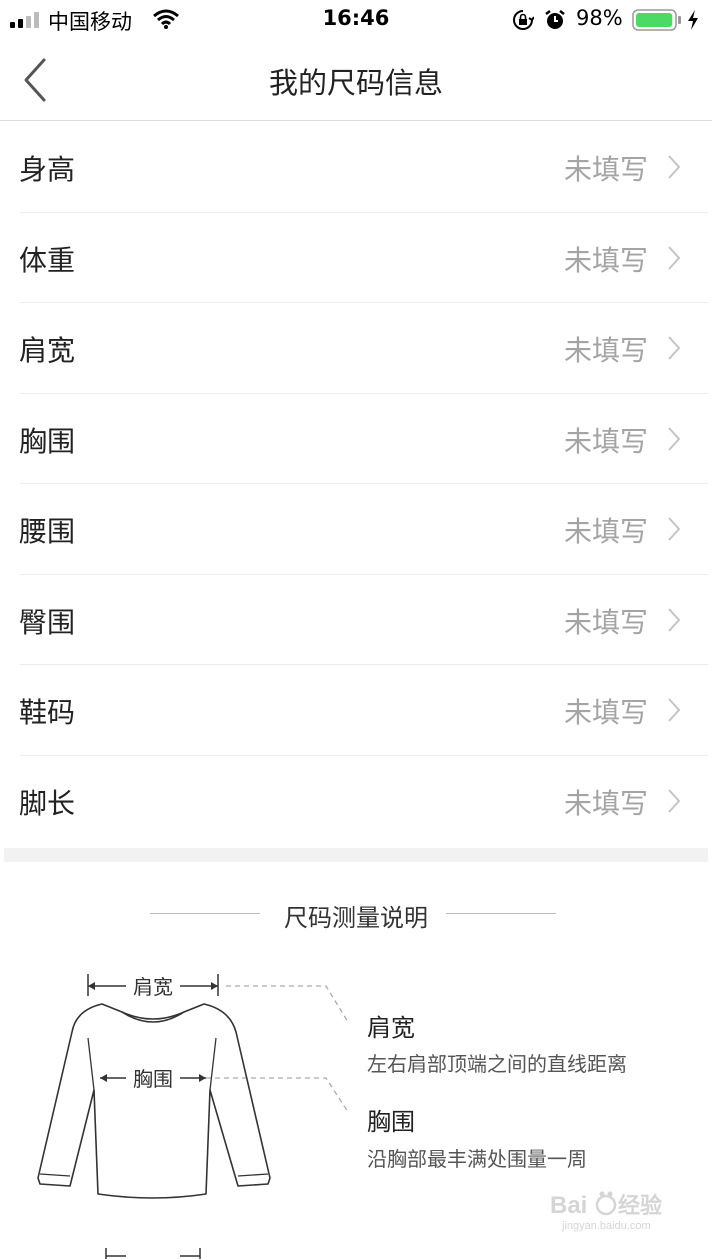 Image resolution: width=712 pixels, height=1259 pixels. What do you see at coordinates (356, 620) in the screenshot?
I see `list-item-hip: 臀围 未填写` at bounding box center [356, 620].